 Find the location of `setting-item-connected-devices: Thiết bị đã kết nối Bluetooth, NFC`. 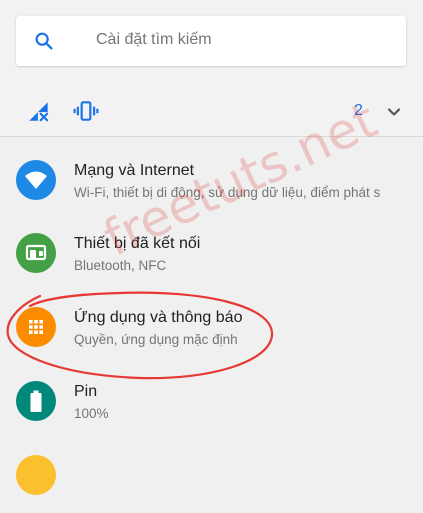

setting-item-connected-devices: Thiết bị đã kết nối Bluetooth, NFC is located at coordinates (211, 253).